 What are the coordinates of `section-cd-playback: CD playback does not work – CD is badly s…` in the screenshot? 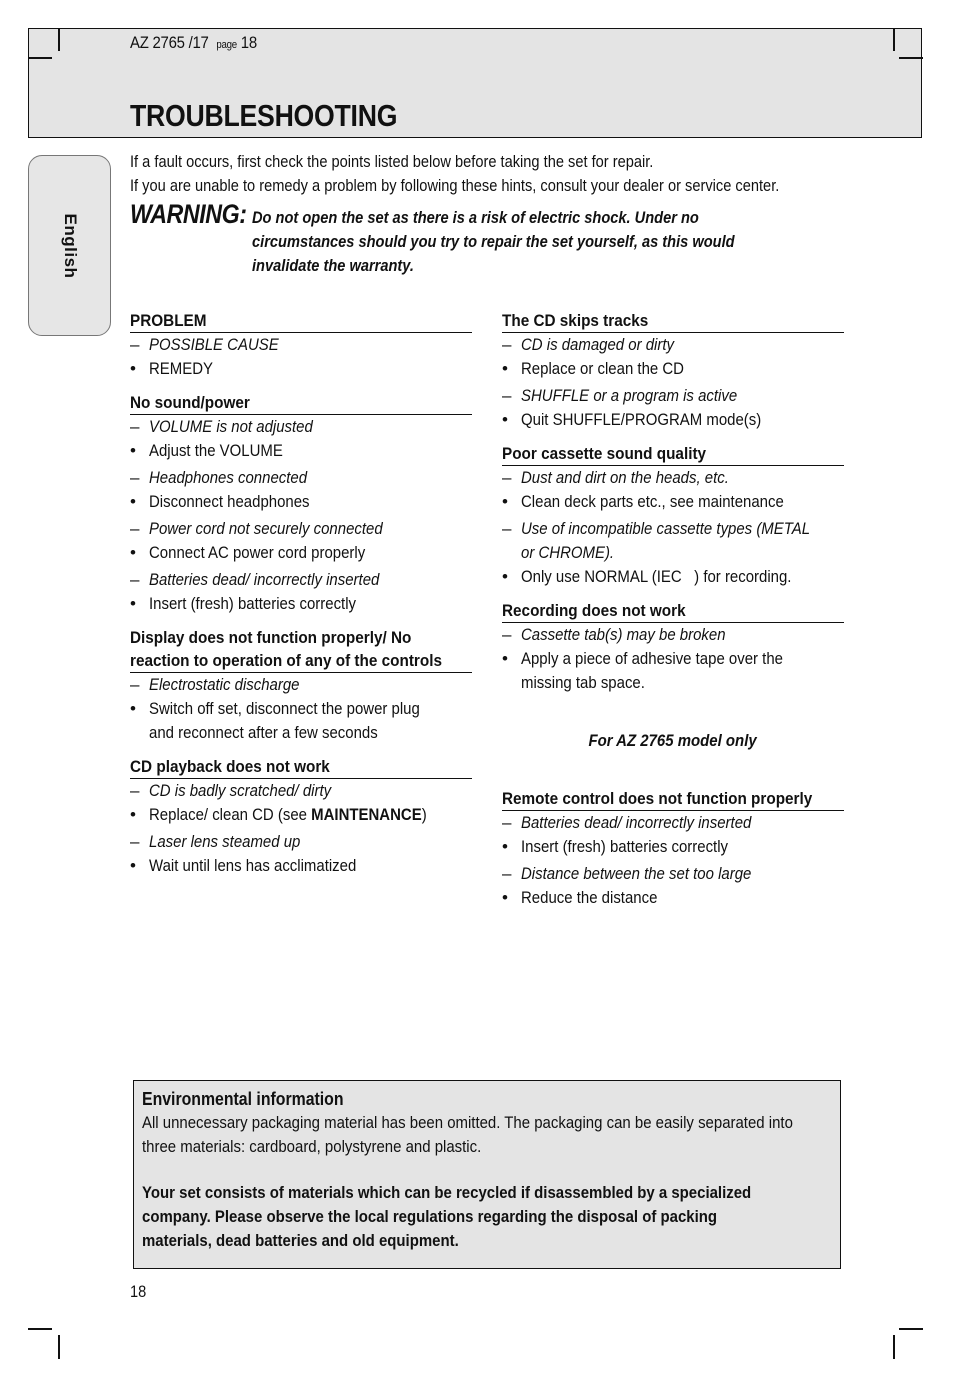 It's located at (301, 816).